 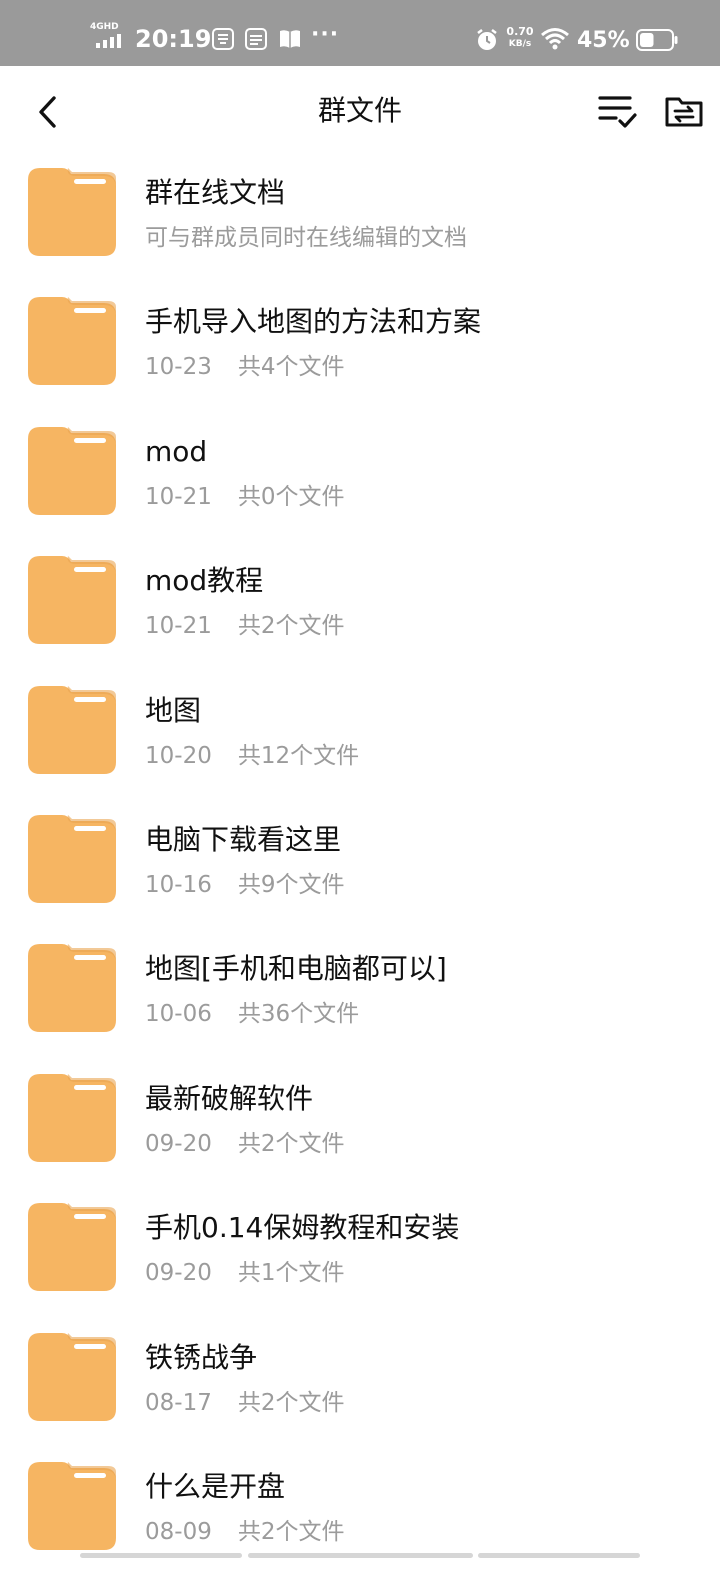 I want to click on book-notification-icon, so click(x=289, y=39).